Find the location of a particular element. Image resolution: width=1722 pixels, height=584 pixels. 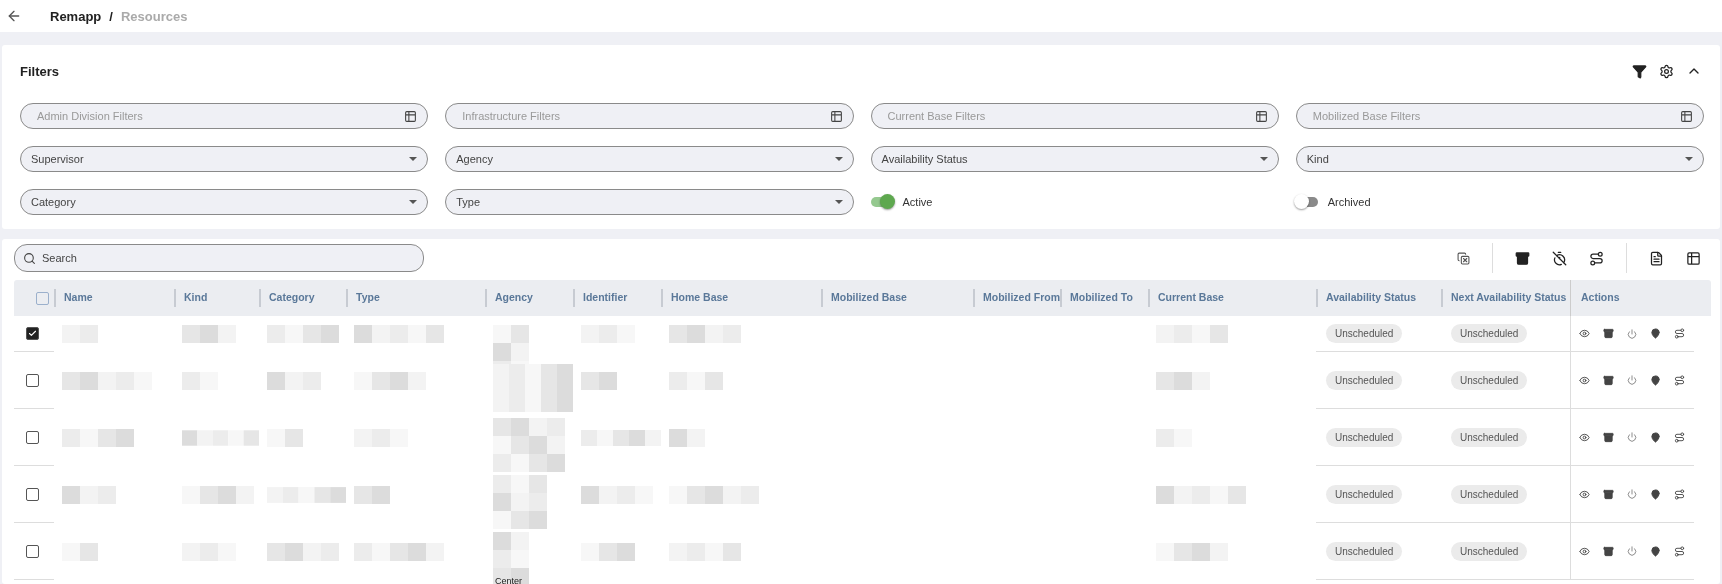

select-field: Type is located at coordinates (649, 202).